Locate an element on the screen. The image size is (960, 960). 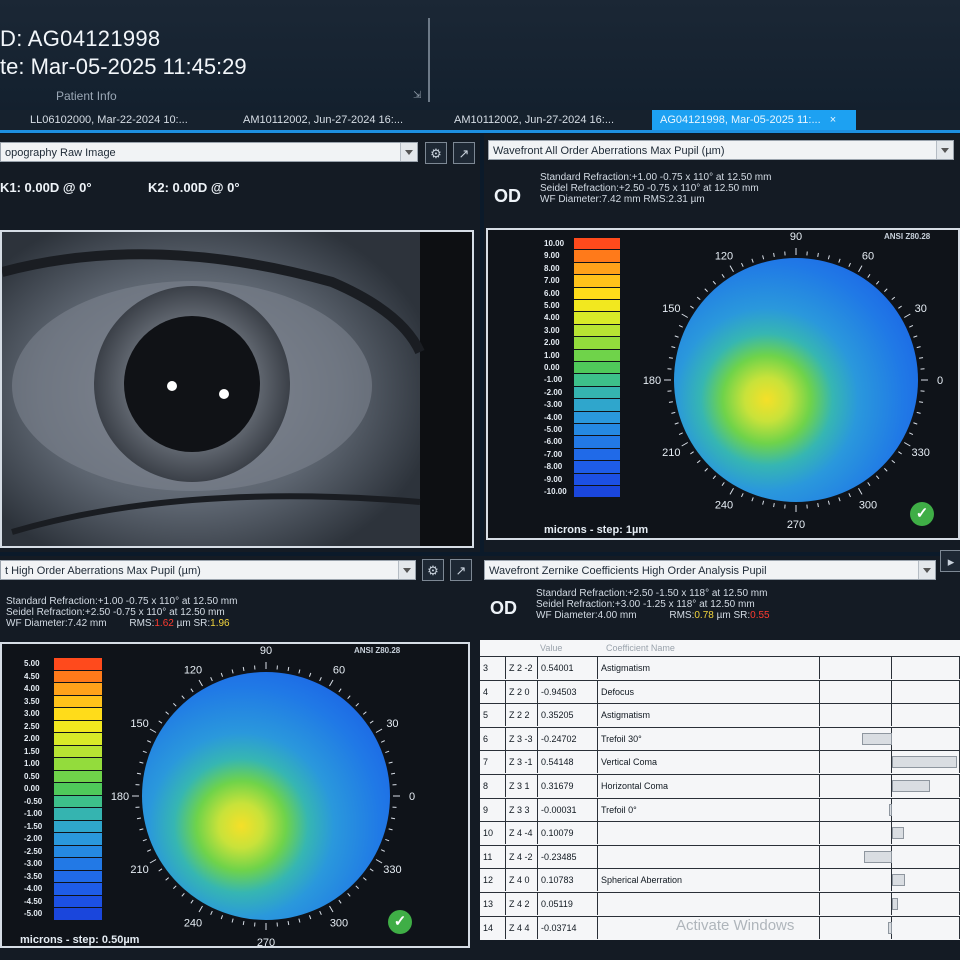
table-row: 5Z 2 2 0.35205 Astigmatism is located at coordinates (720, 715).